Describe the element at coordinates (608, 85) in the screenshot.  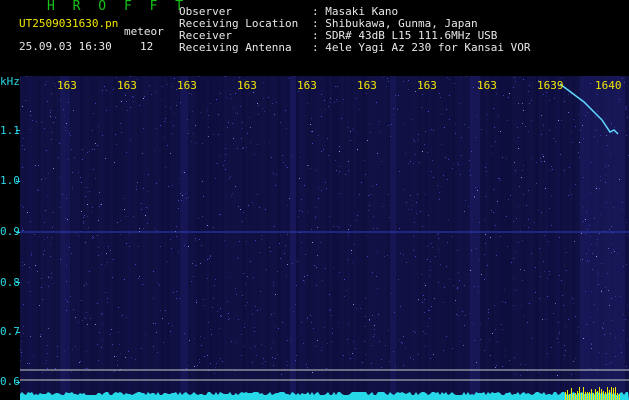
I see `time-label: 1640` at that location.